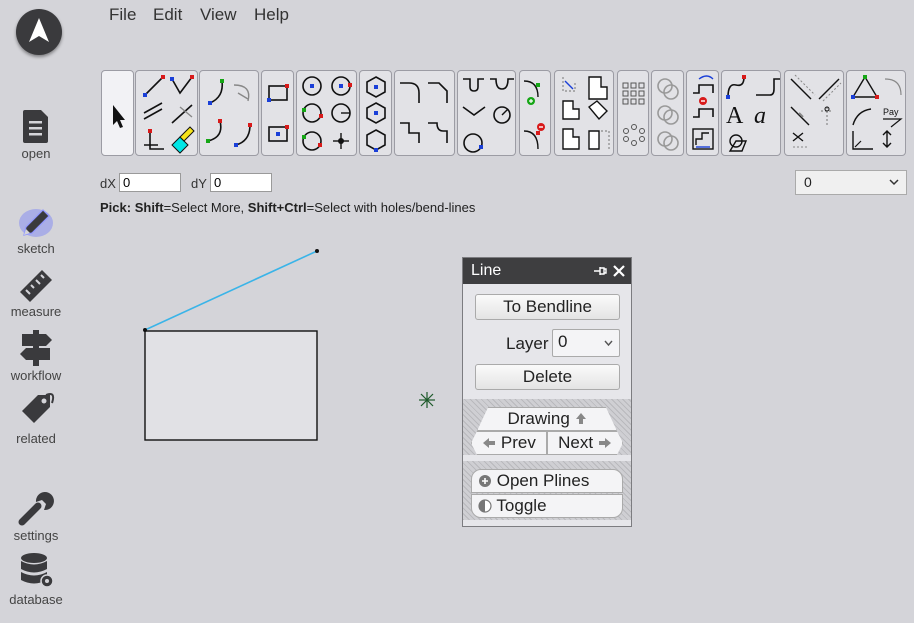 The image size is (914, 623). Describe the element at coordinates (576, 442) in the screenshot. I see `next-label: Next` at that location.